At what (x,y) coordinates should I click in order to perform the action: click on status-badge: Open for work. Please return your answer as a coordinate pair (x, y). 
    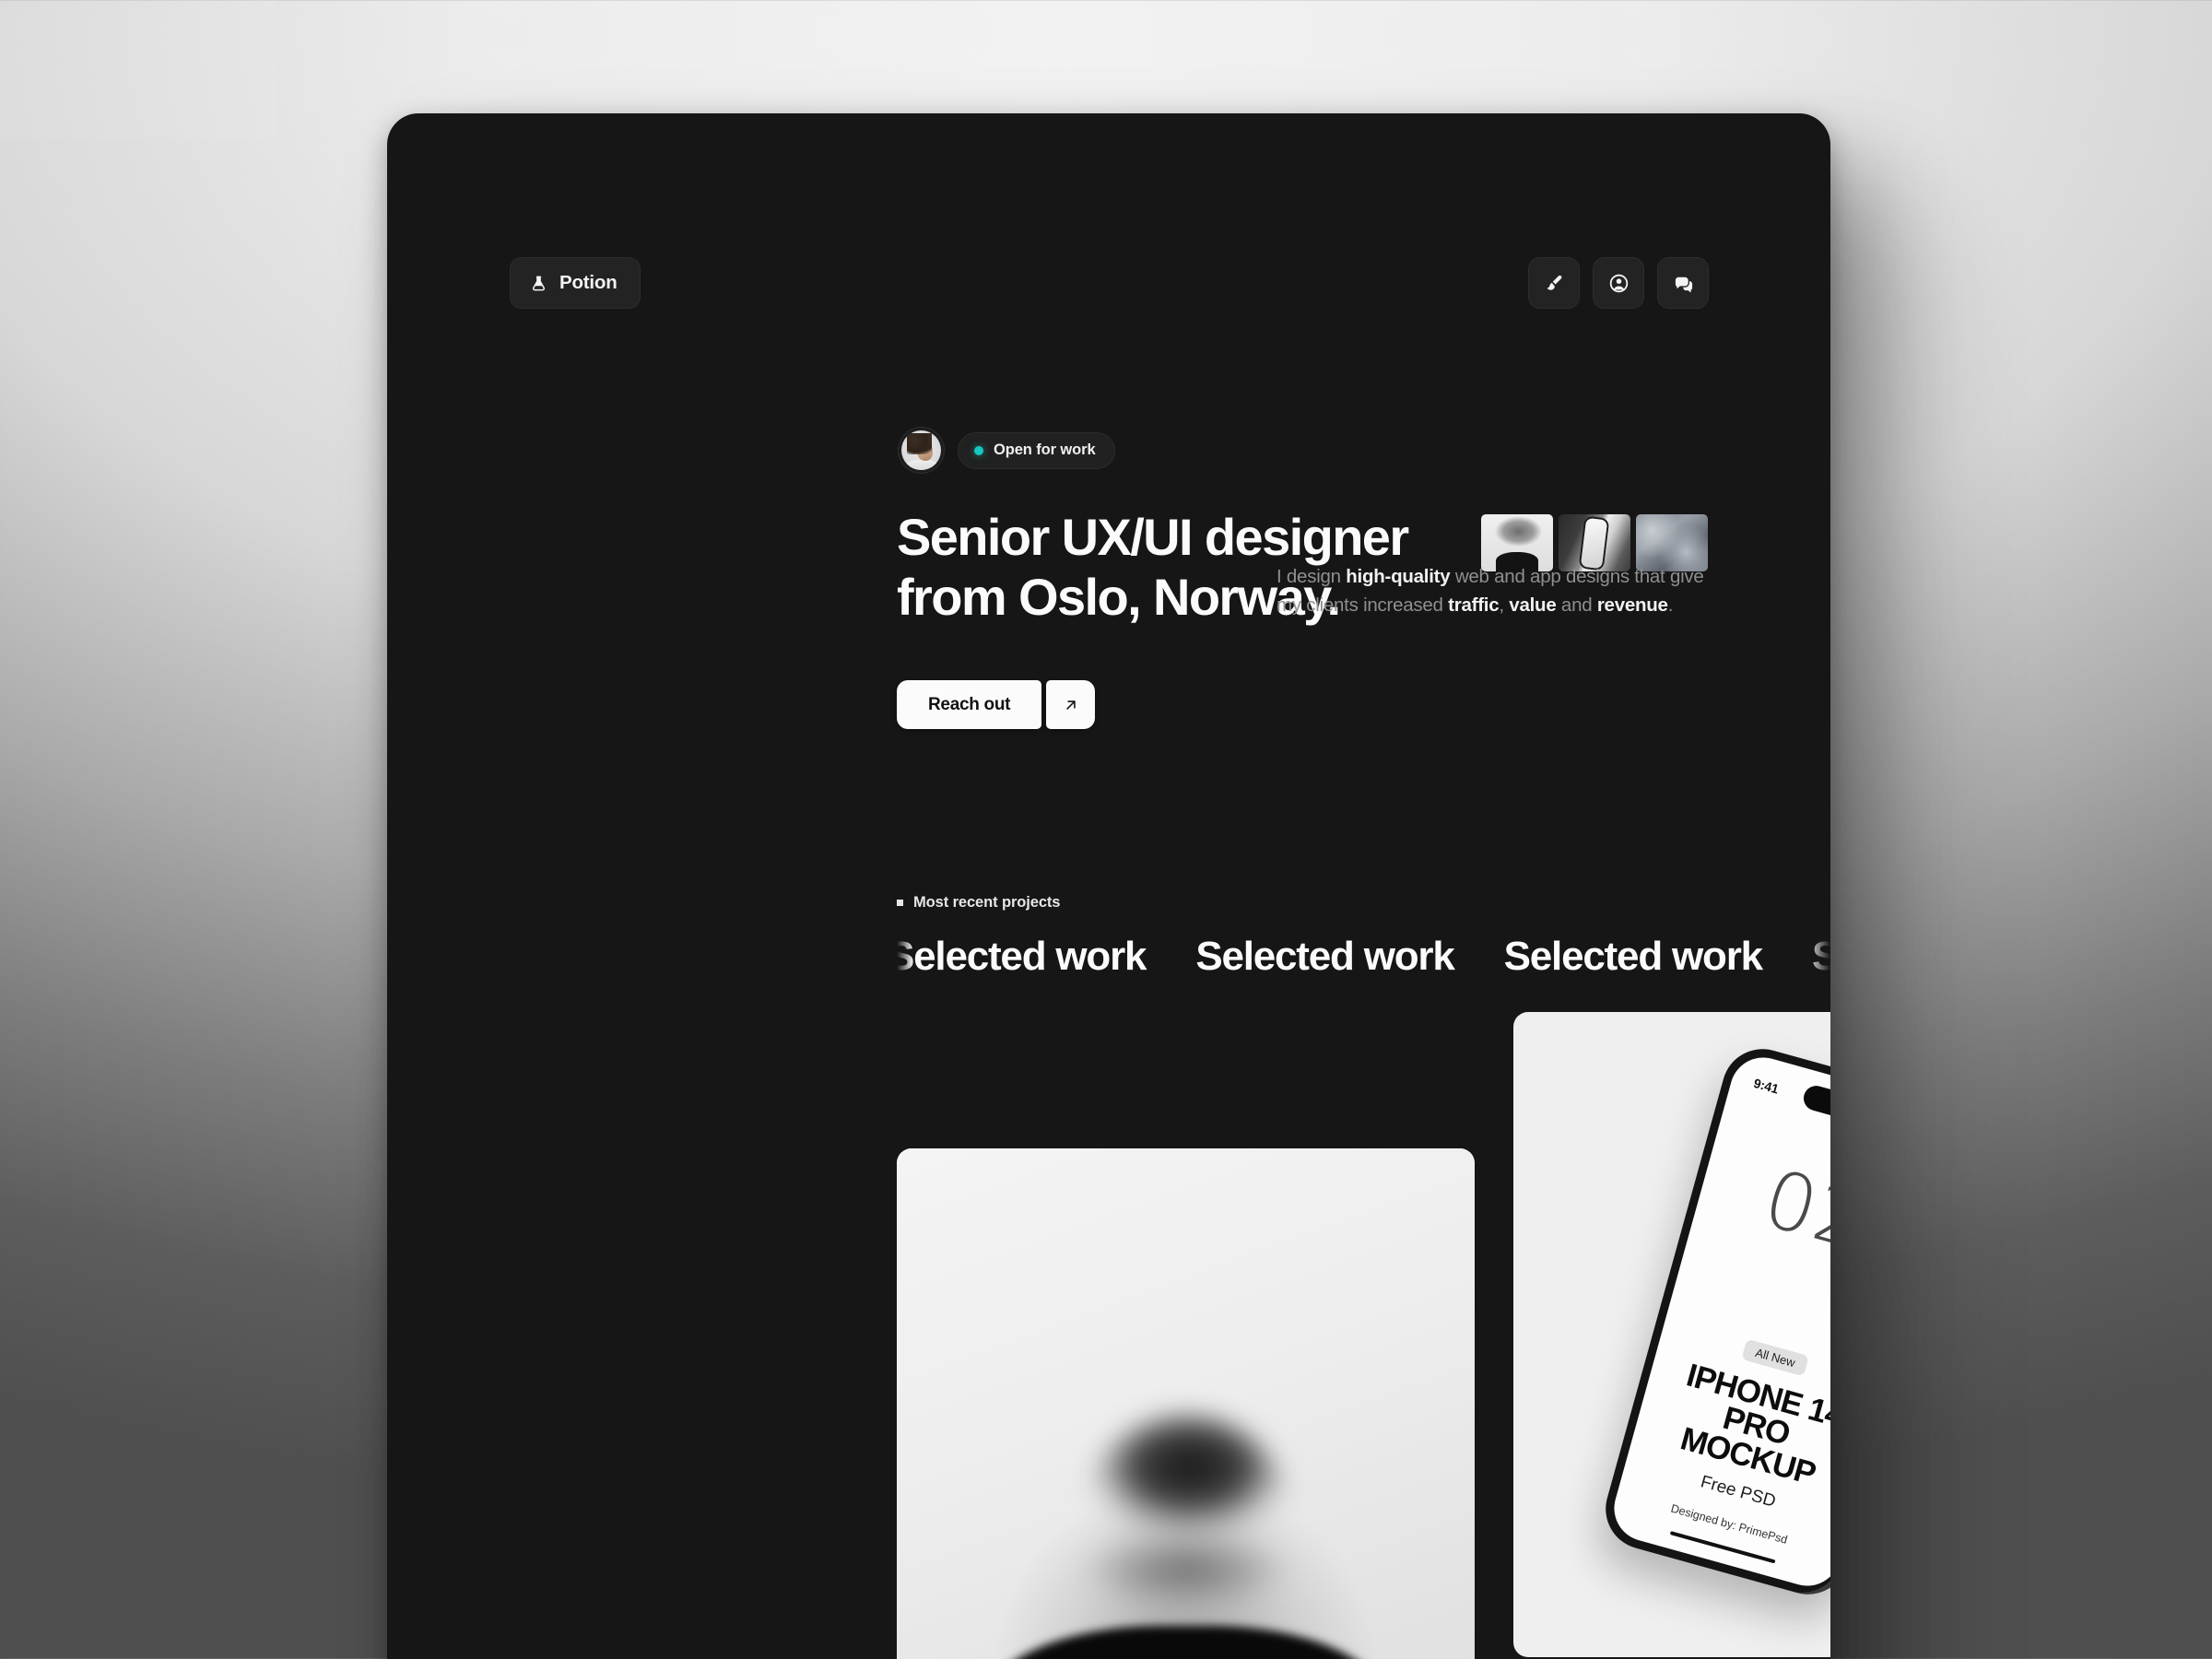
    Looking at the image, I should click on (1036, 450).